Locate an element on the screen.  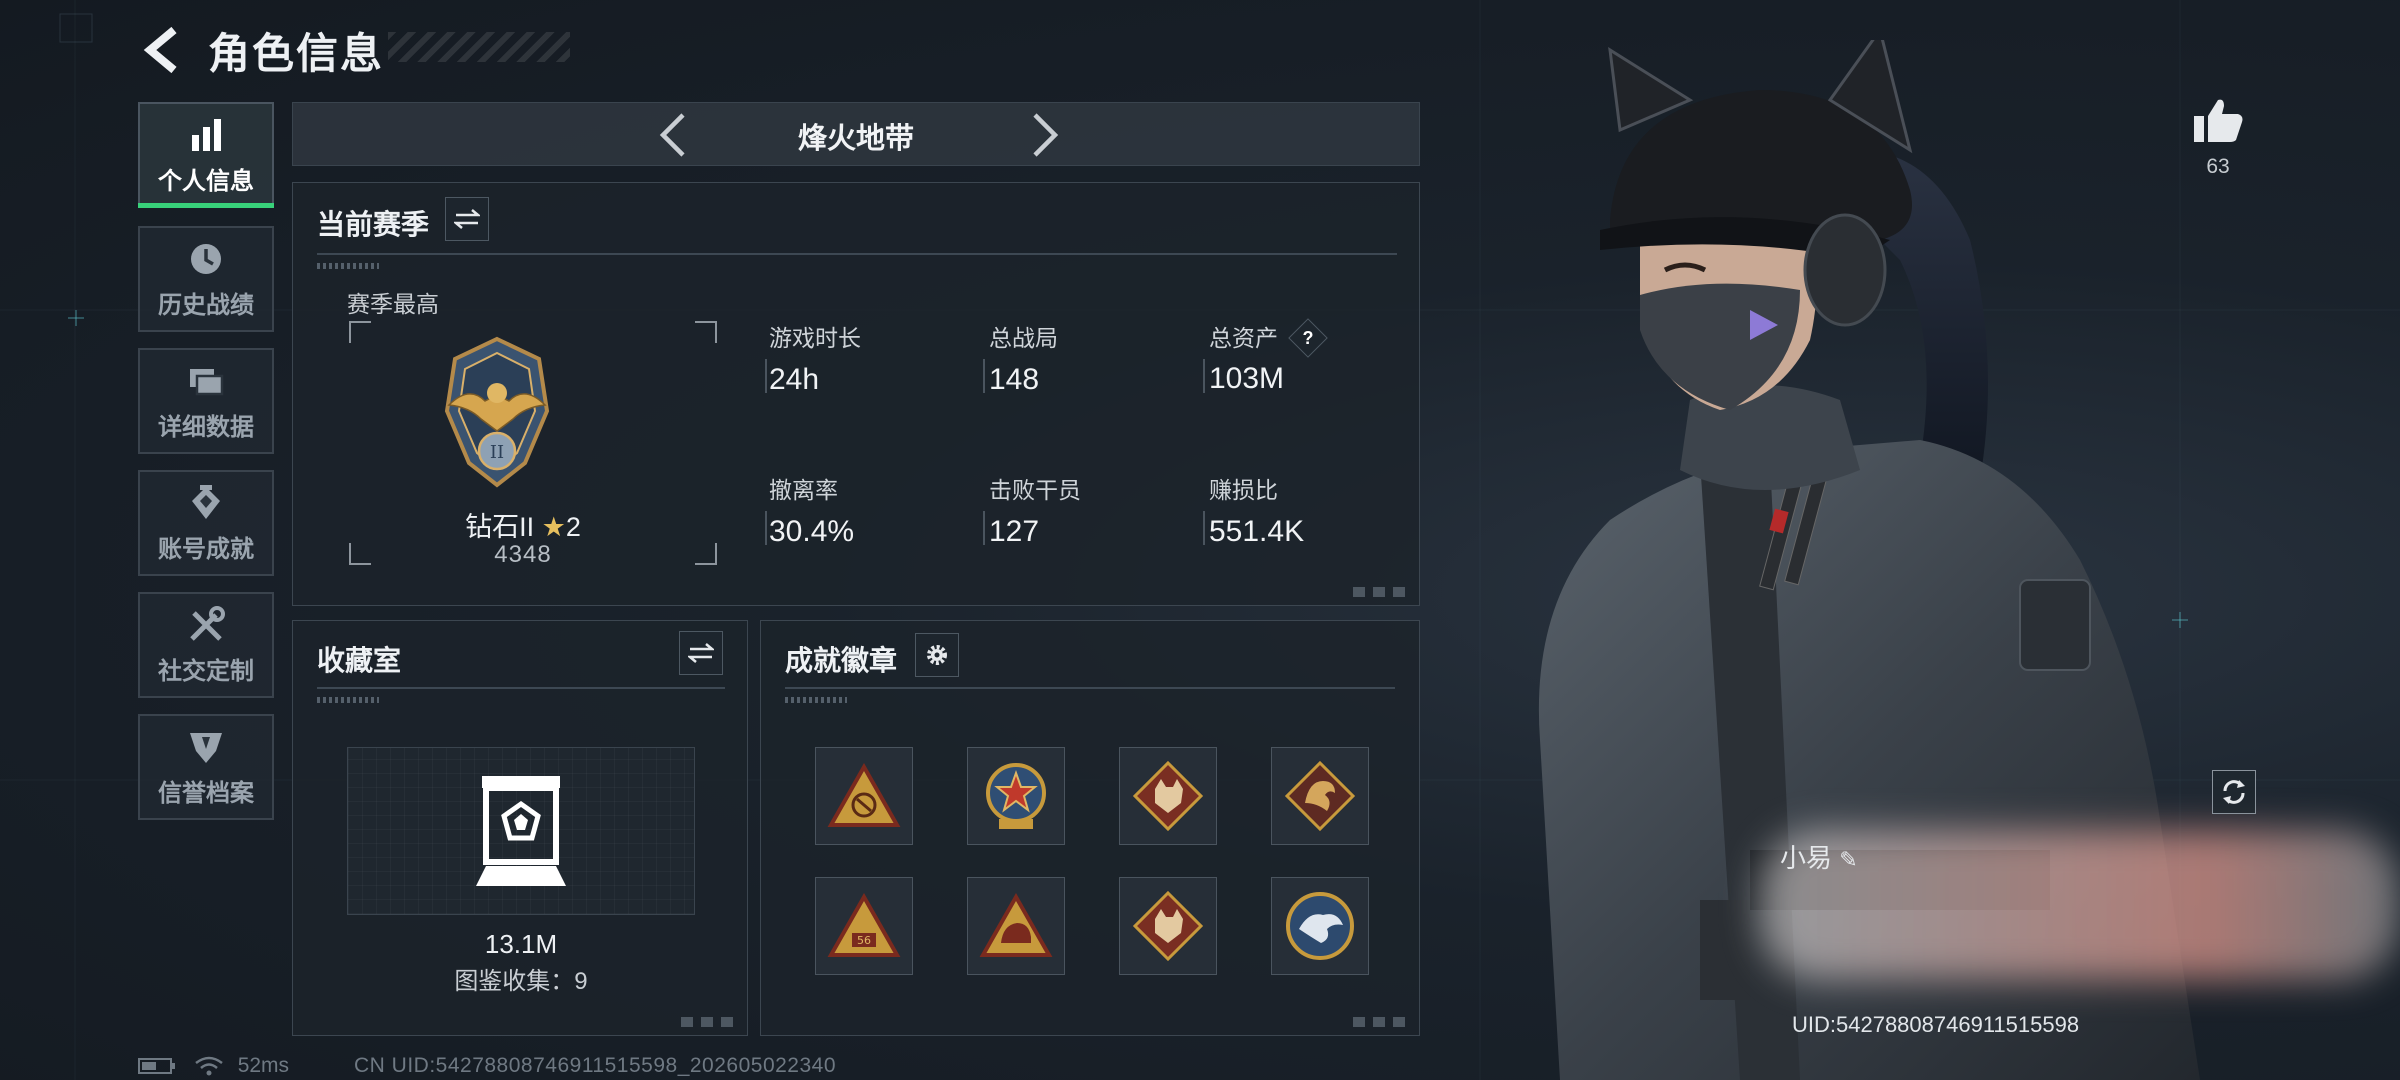
character-name: 小易 ✎ is located at coordinates (1819, 856).